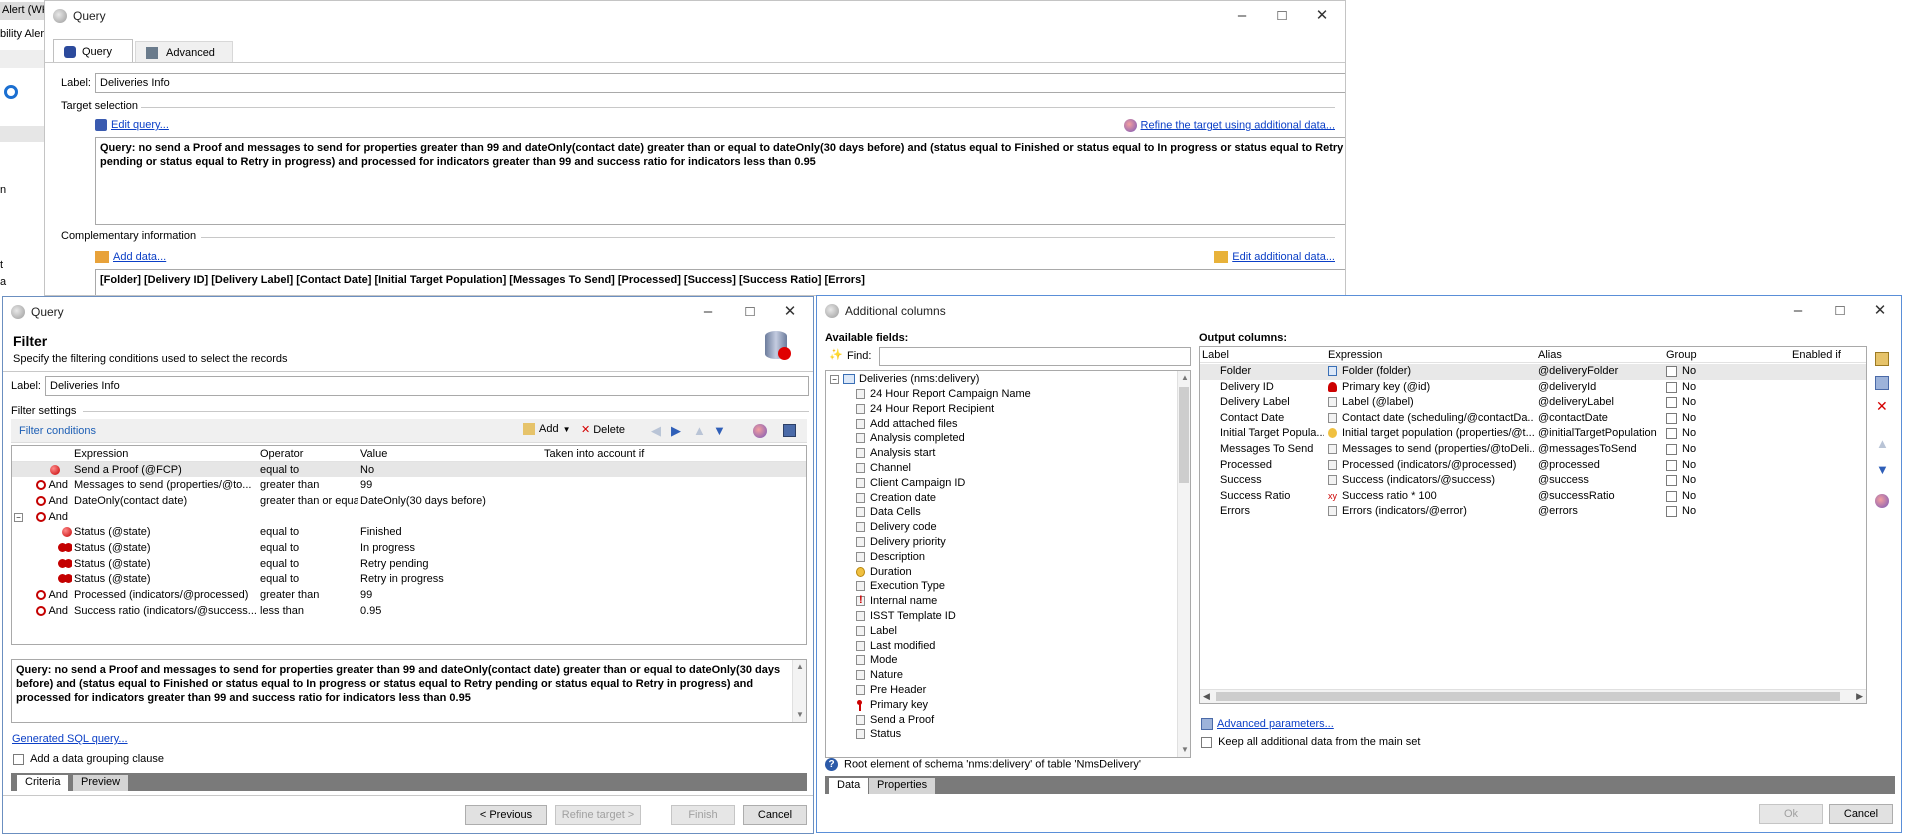 The width and height of the screenshot is (1920, 834). What do you see at coordinates (43, 783) in the screenshot?
I see `tab-criteria: Criteria` at bounding box center [43, 783].